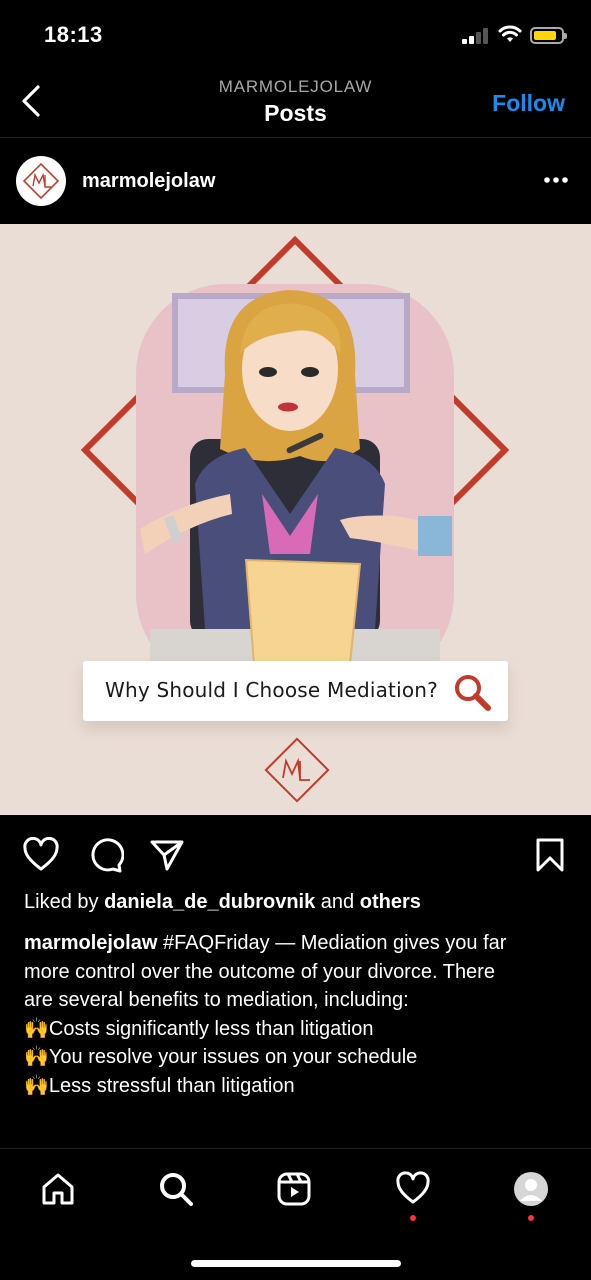  I want to click on reels-icon, so click(294, 1189).